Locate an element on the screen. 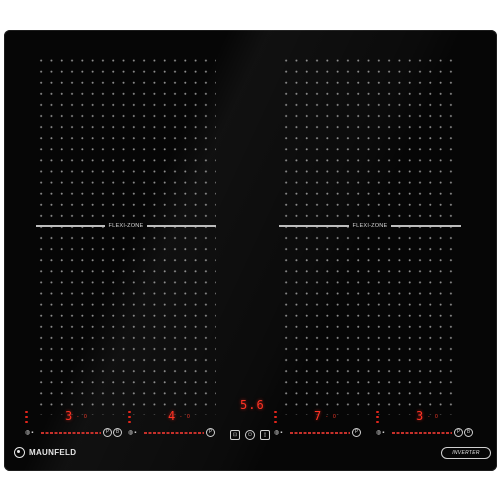  power-icon: ⏻ is located at coordinates (250, 435).